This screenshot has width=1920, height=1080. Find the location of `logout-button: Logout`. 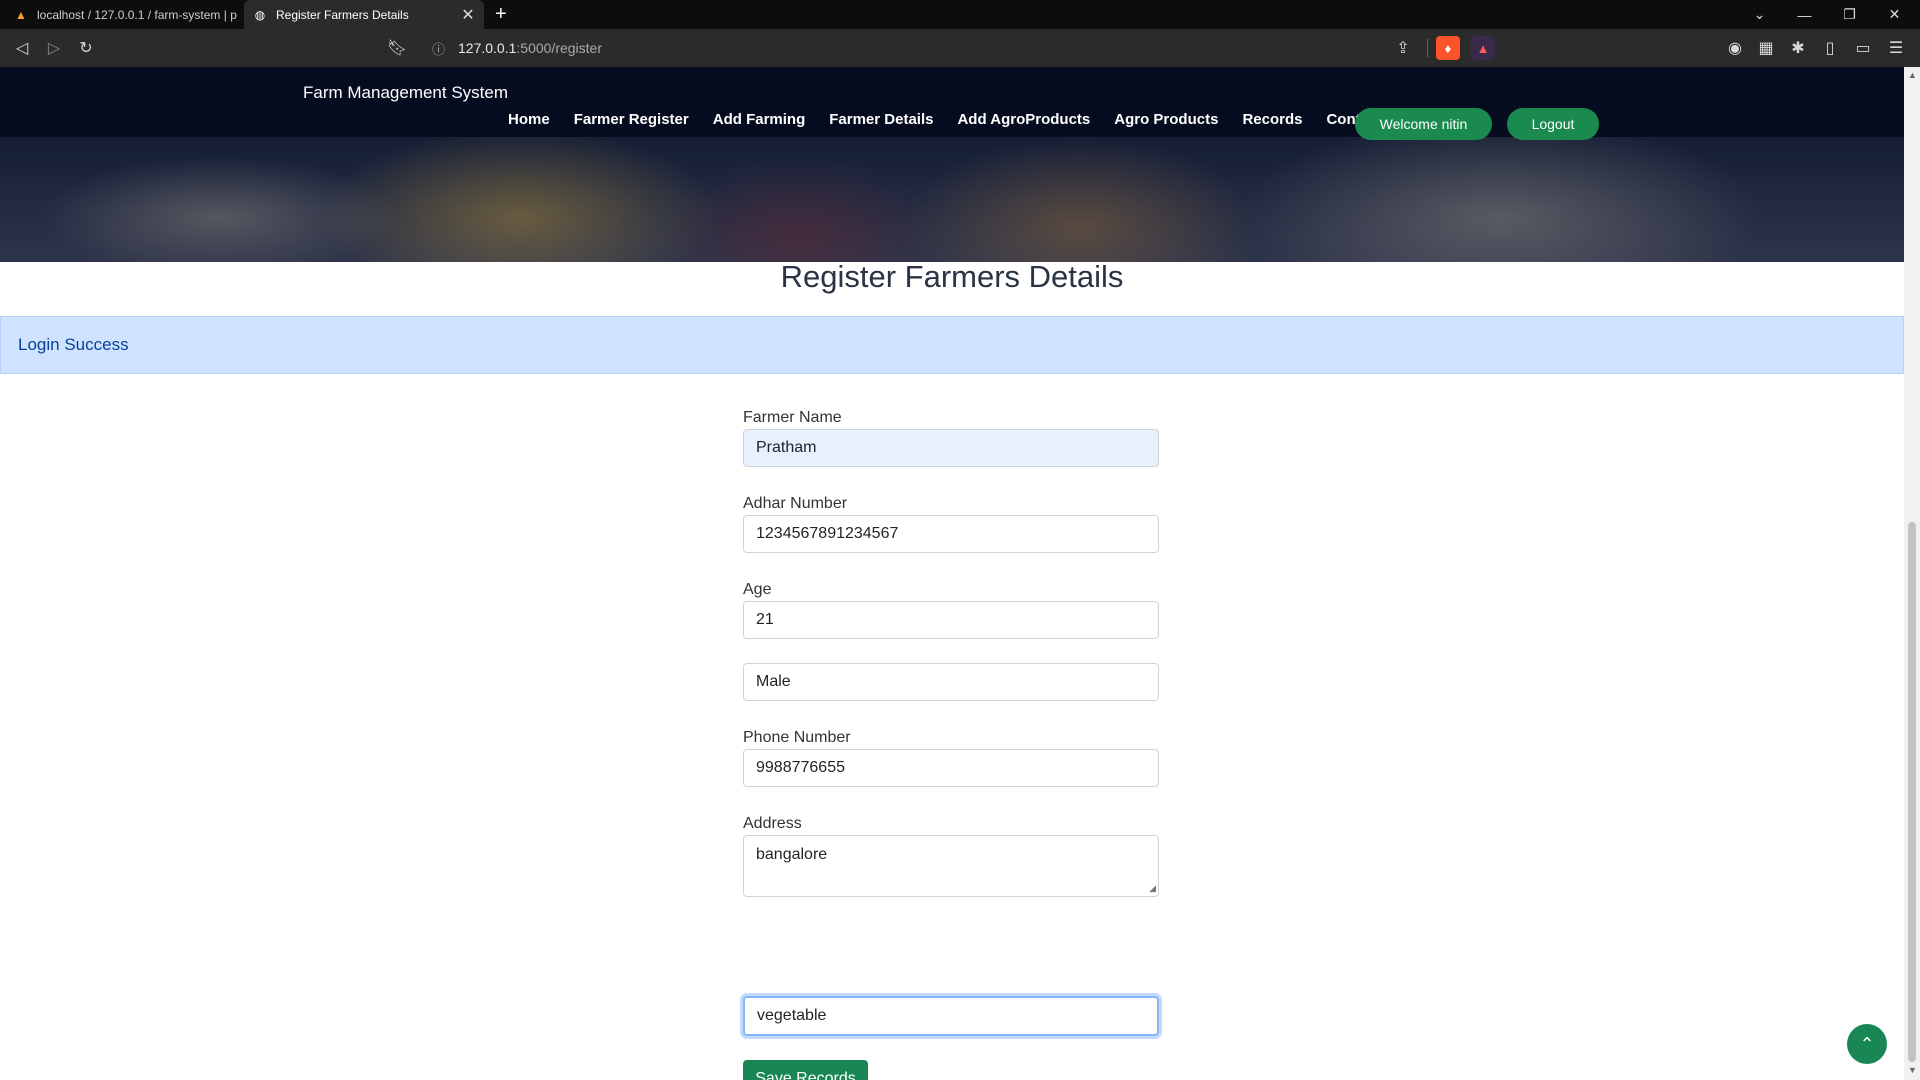

logout-button: Logout is located at coordinates (1553, 124).